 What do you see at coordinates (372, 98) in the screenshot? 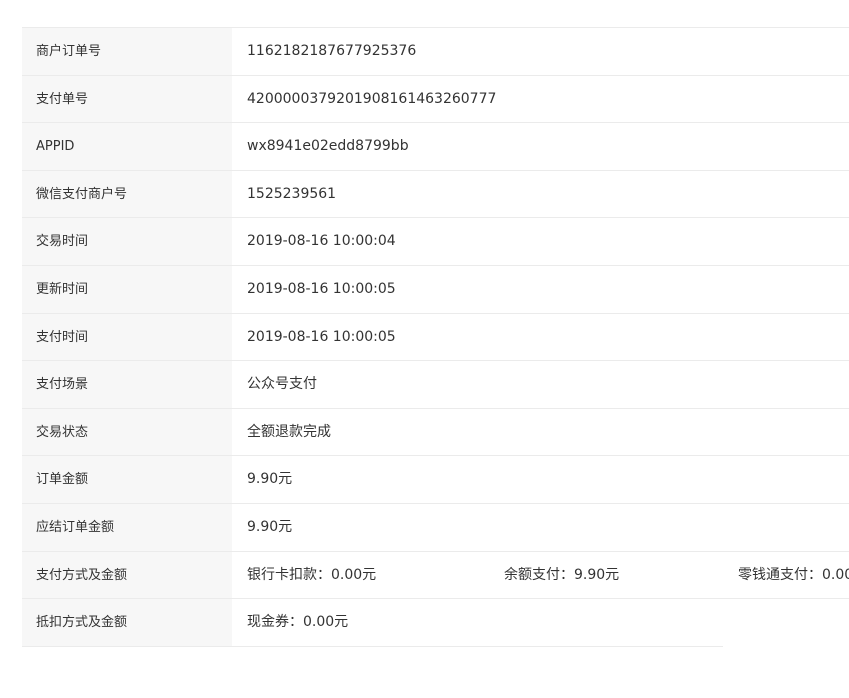
I see `value-payment-no: 4200000379201908161463260777` at bounding box center [372, 98].